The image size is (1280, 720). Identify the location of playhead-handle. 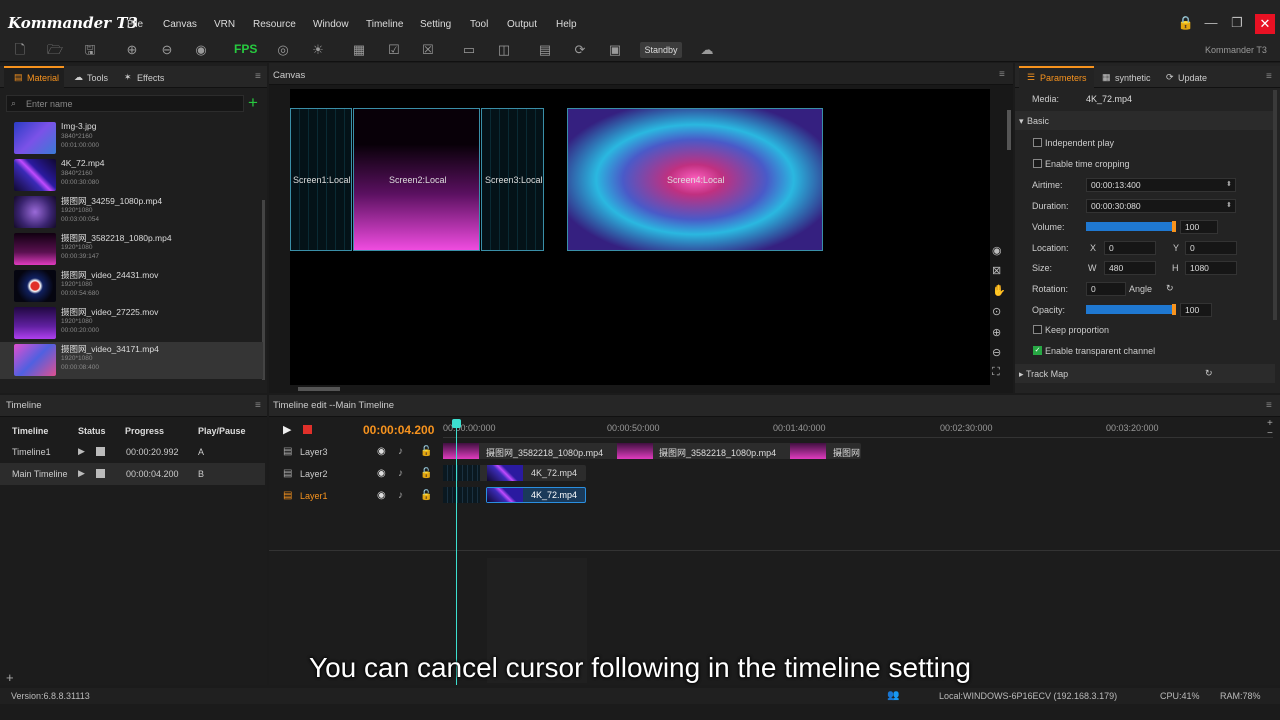
(456, 423).